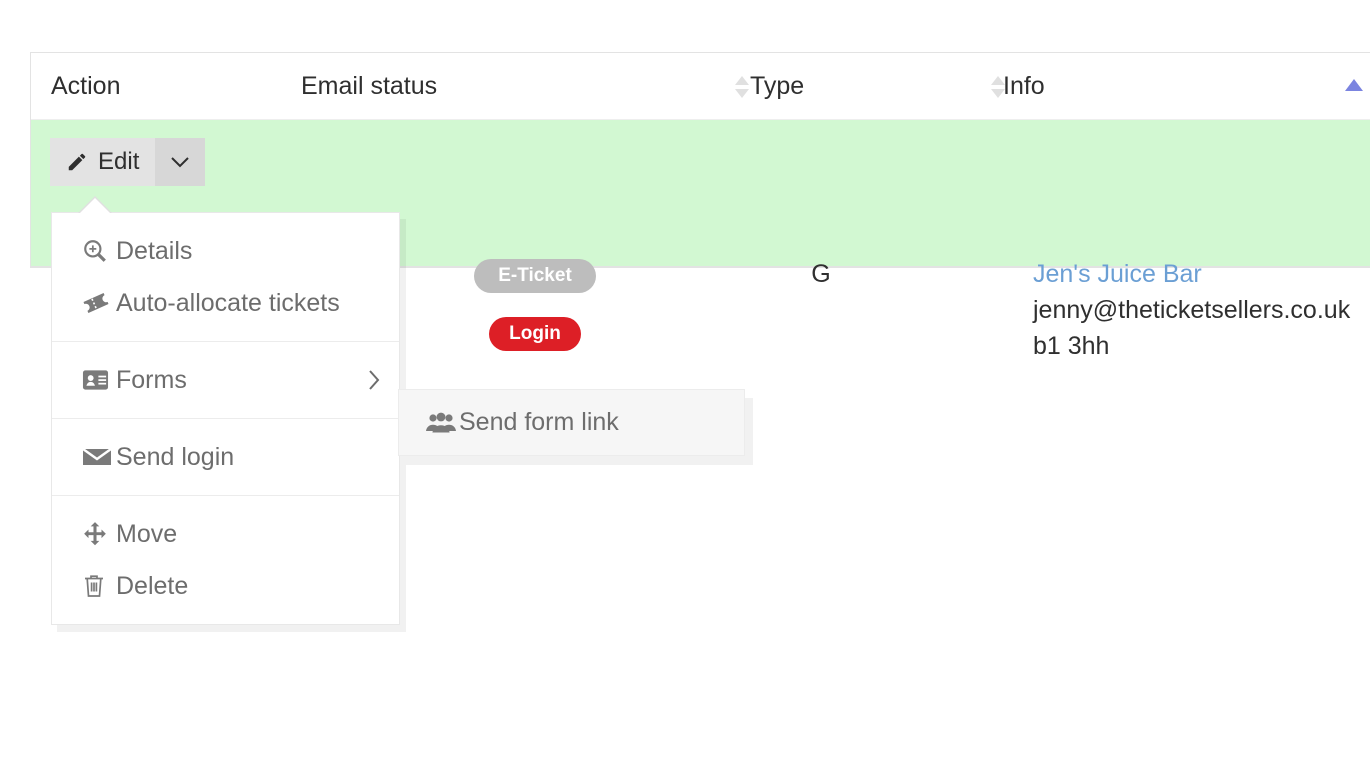  Describe the element at coordinates (535, 276) in the screenshot. I see `status-badge-eticket: E-Ticket` at that location.